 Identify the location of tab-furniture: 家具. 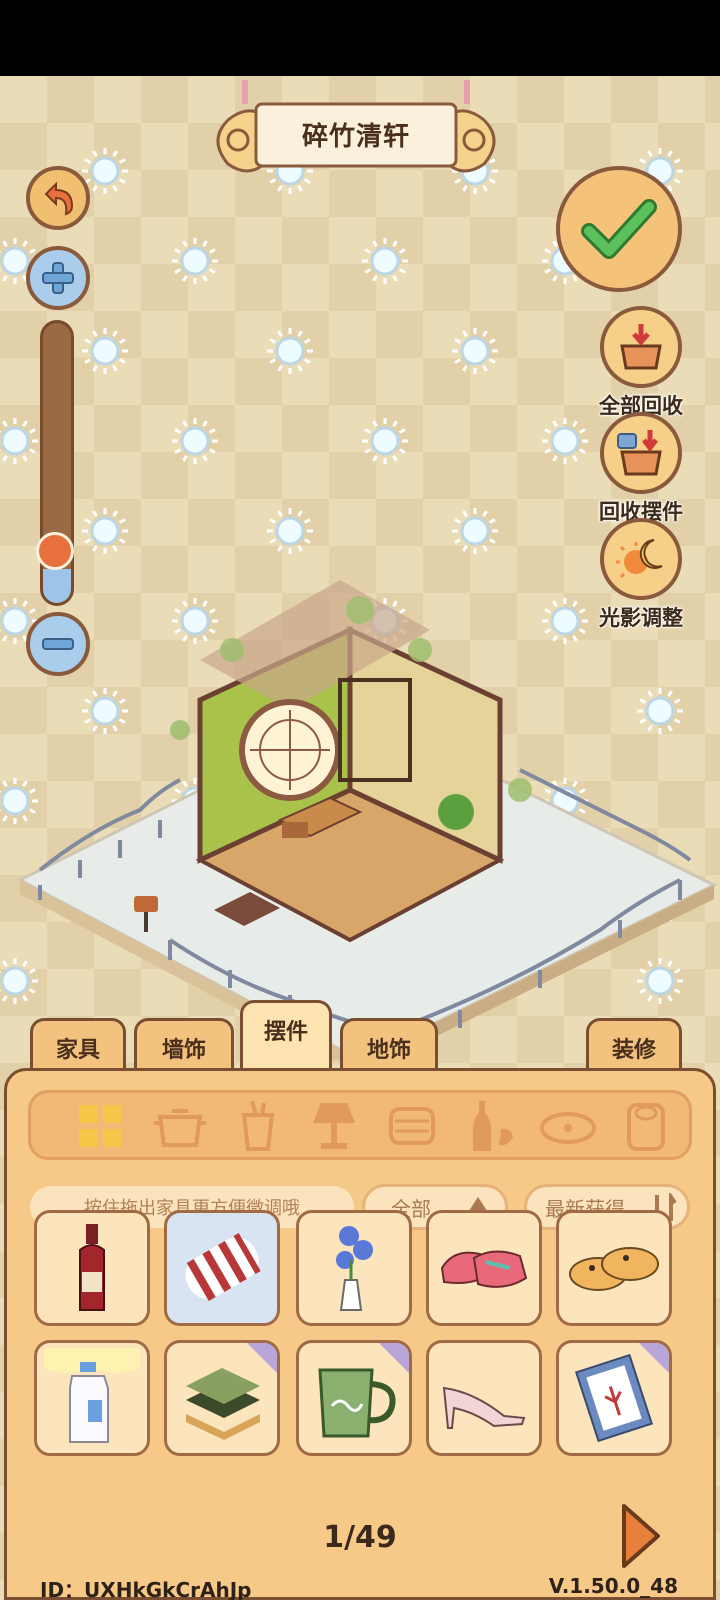
(78, 1046).